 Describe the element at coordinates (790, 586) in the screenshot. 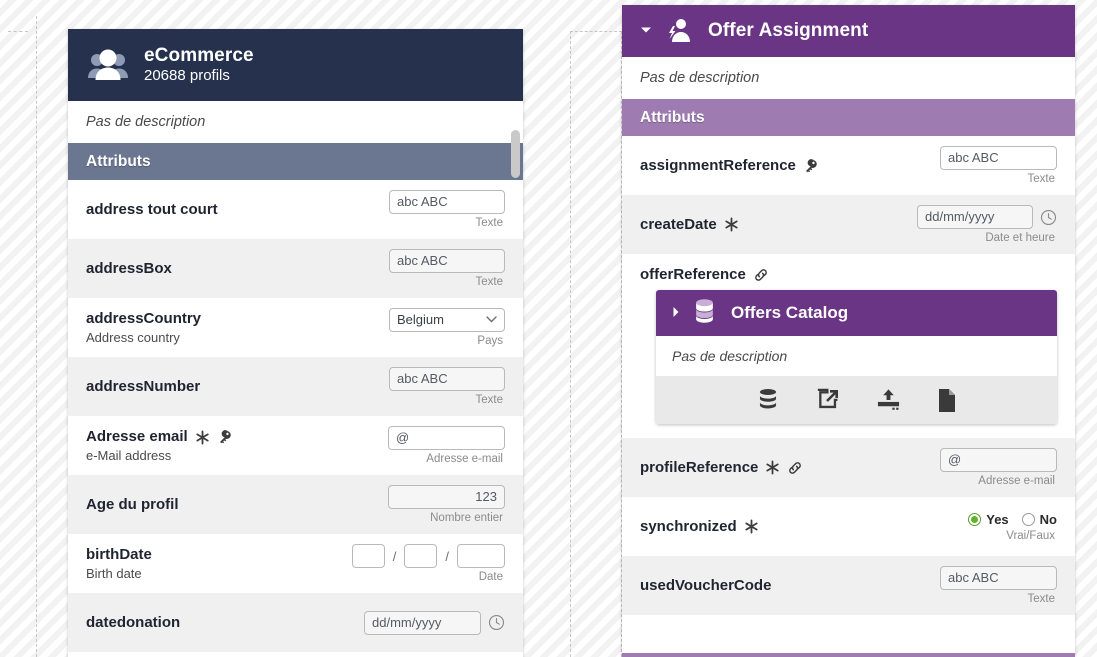

I see `attribute-label-block: usedVoucherCode` at that location.